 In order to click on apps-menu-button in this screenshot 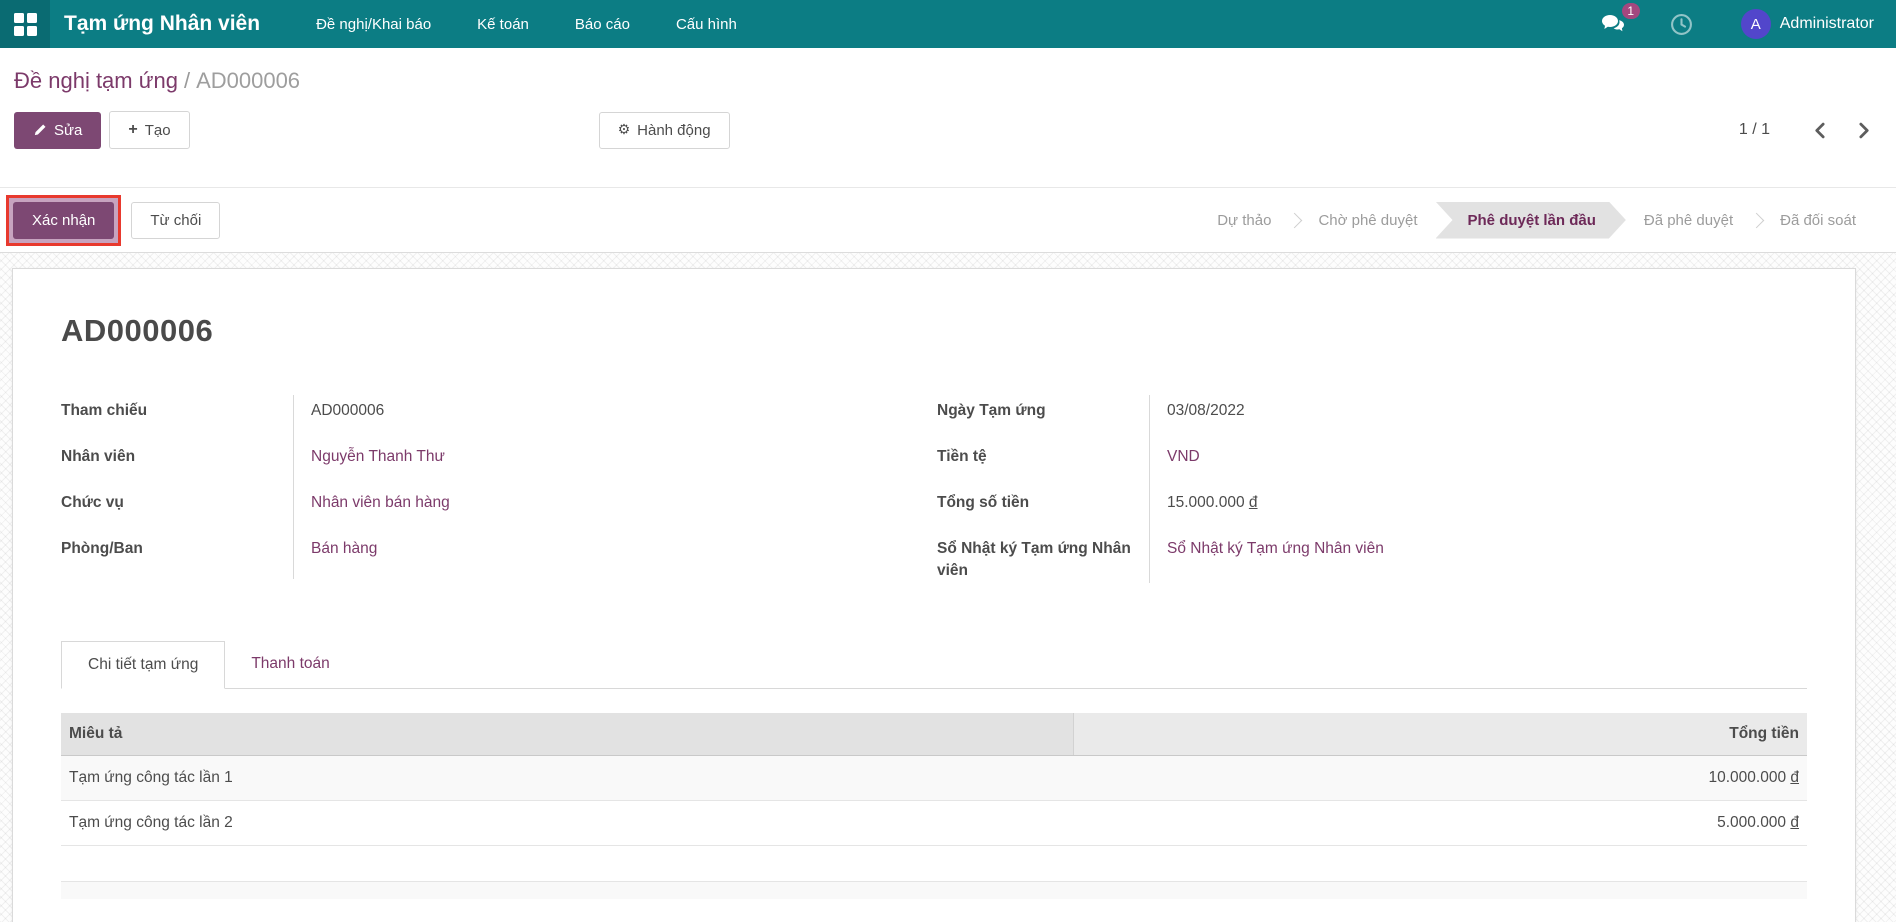, I will do `click(25, 24)`.